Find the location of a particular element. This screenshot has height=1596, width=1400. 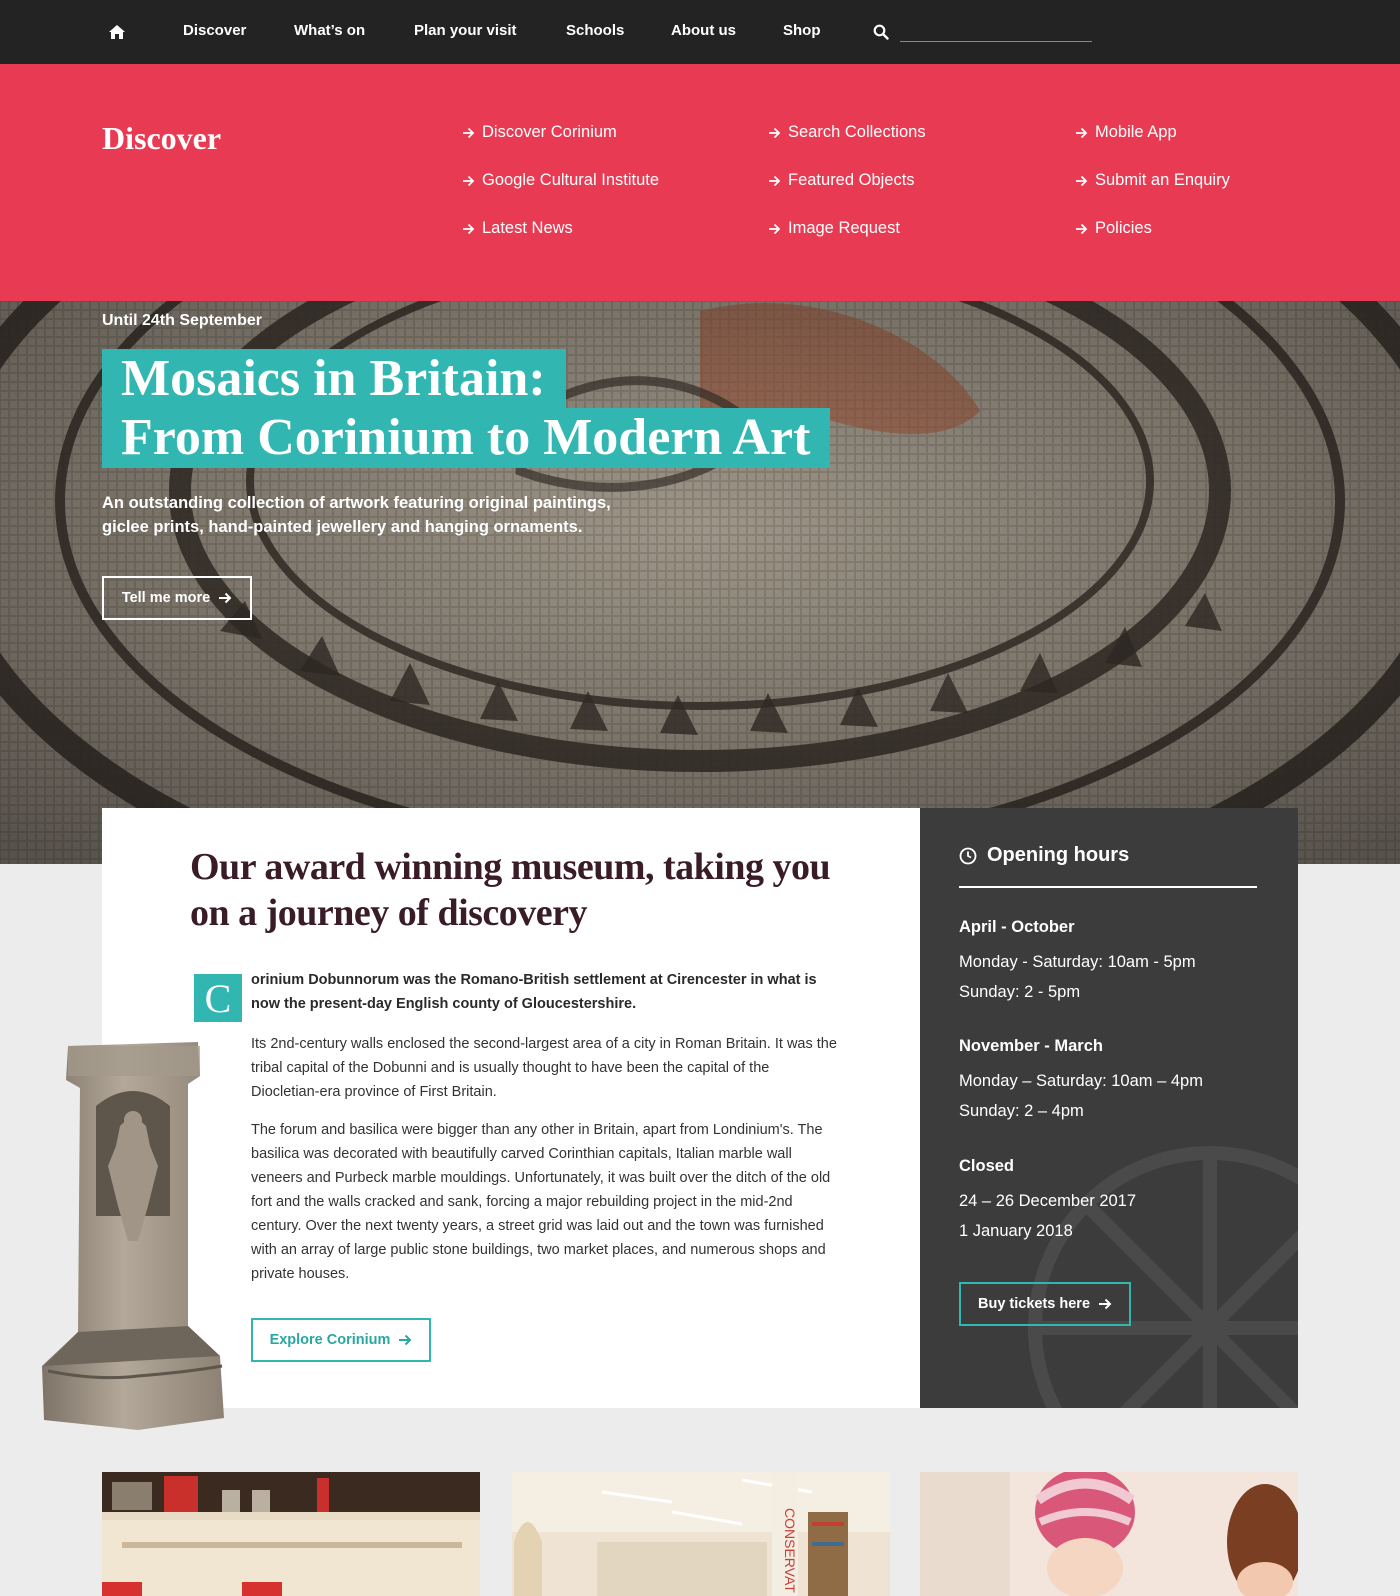

tell-me-more-button: Tell me more is located at coordinates (177, 598).